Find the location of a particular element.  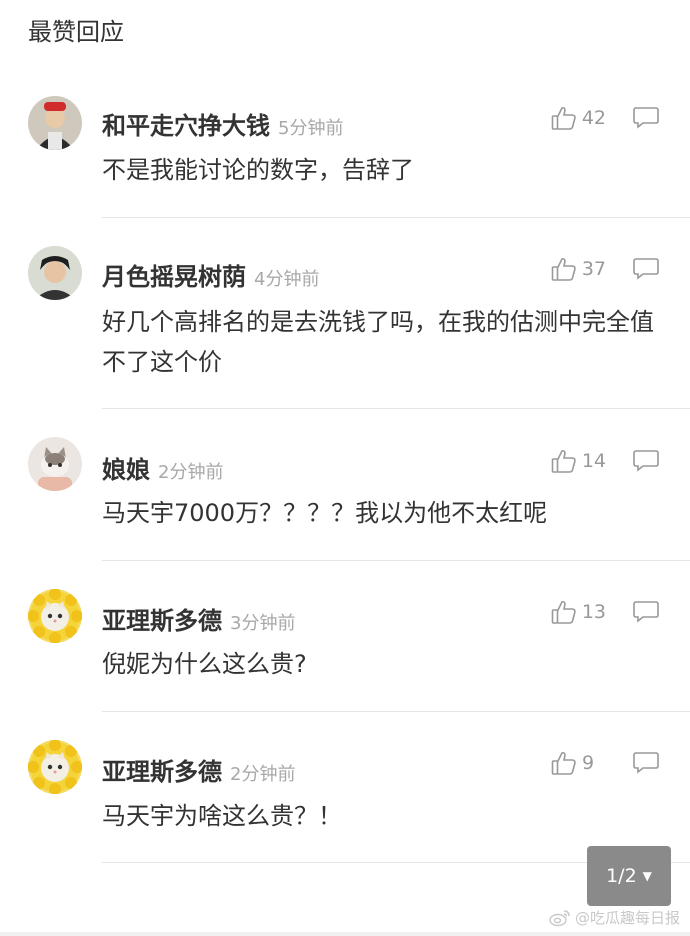

comment-author: 娘娘 2分钟前 is located at coordinates (162, 467).